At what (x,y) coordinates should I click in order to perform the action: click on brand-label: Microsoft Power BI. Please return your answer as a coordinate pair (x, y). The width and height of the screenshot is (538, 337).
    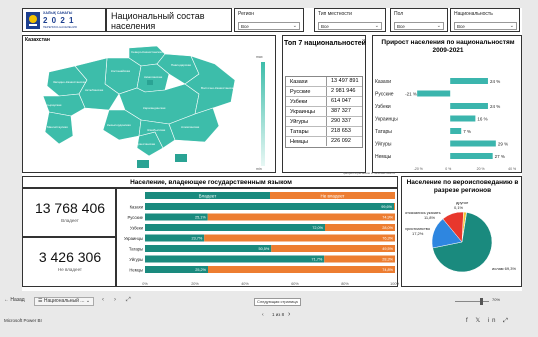
    Looking at the image, I should click on (23, 320).